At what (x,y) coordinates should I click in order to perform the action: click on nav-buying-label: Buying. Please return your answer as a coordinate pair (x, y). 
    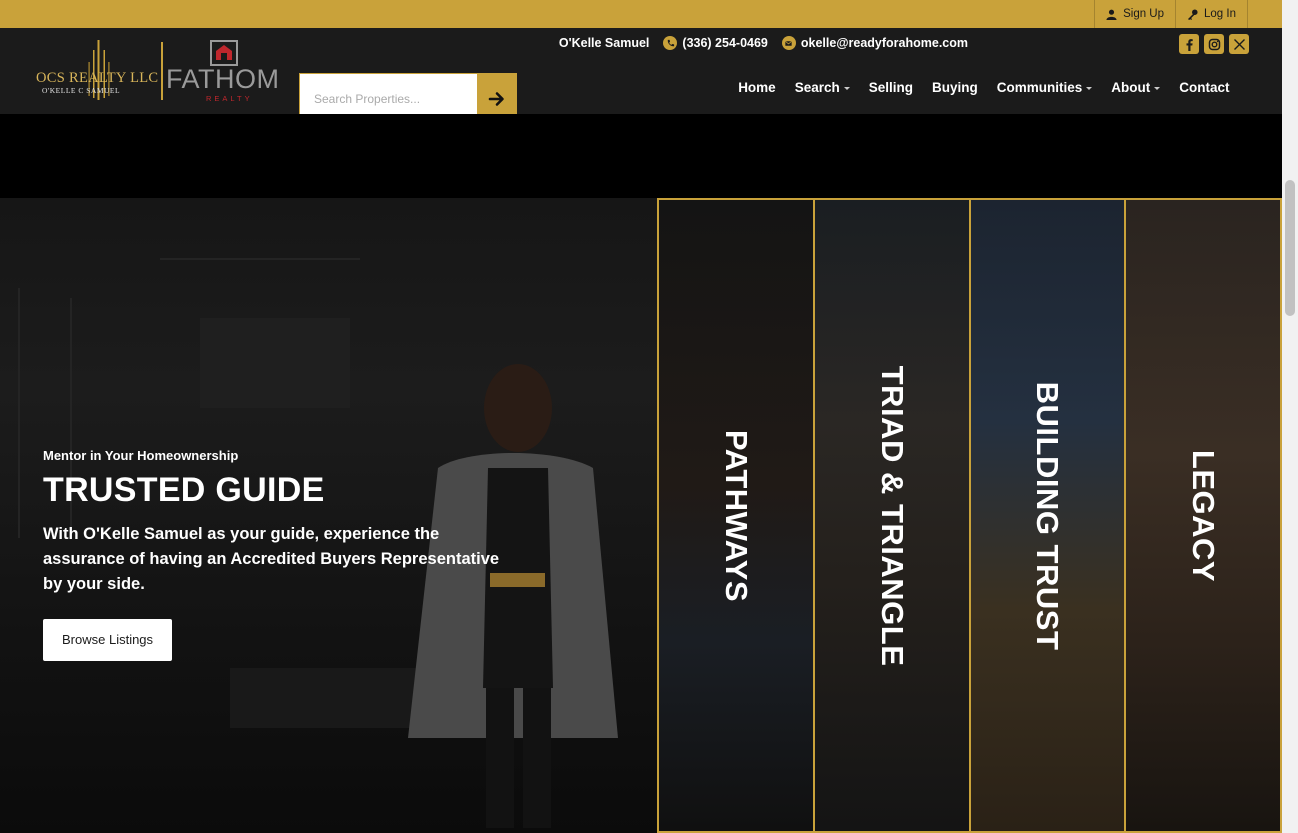
    Looking at the image, I should click on (955, 87).